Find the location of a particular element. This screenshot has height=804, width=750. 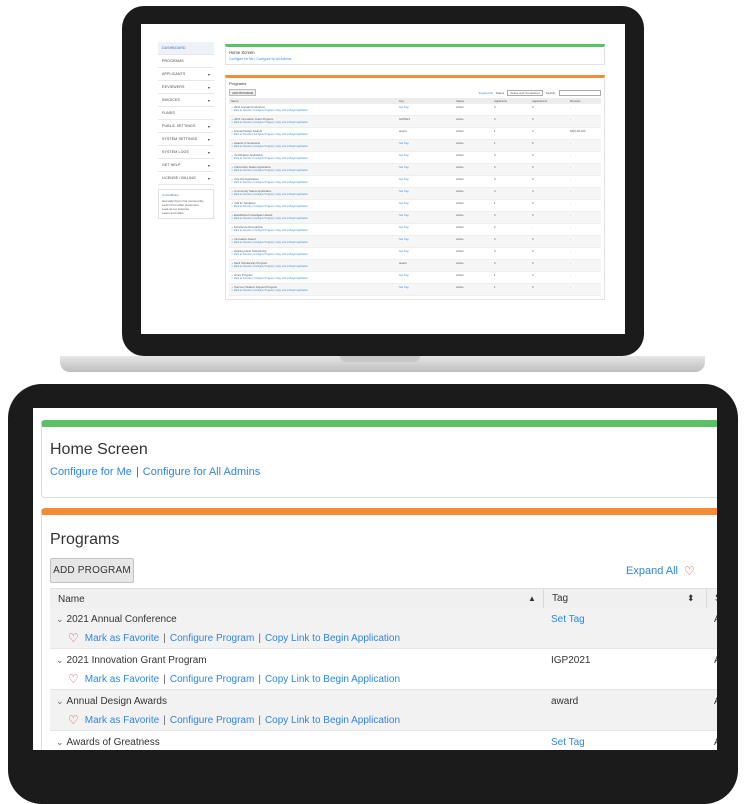

add-program-button: ADD PROGRAM is located at coordinates (92, 570).